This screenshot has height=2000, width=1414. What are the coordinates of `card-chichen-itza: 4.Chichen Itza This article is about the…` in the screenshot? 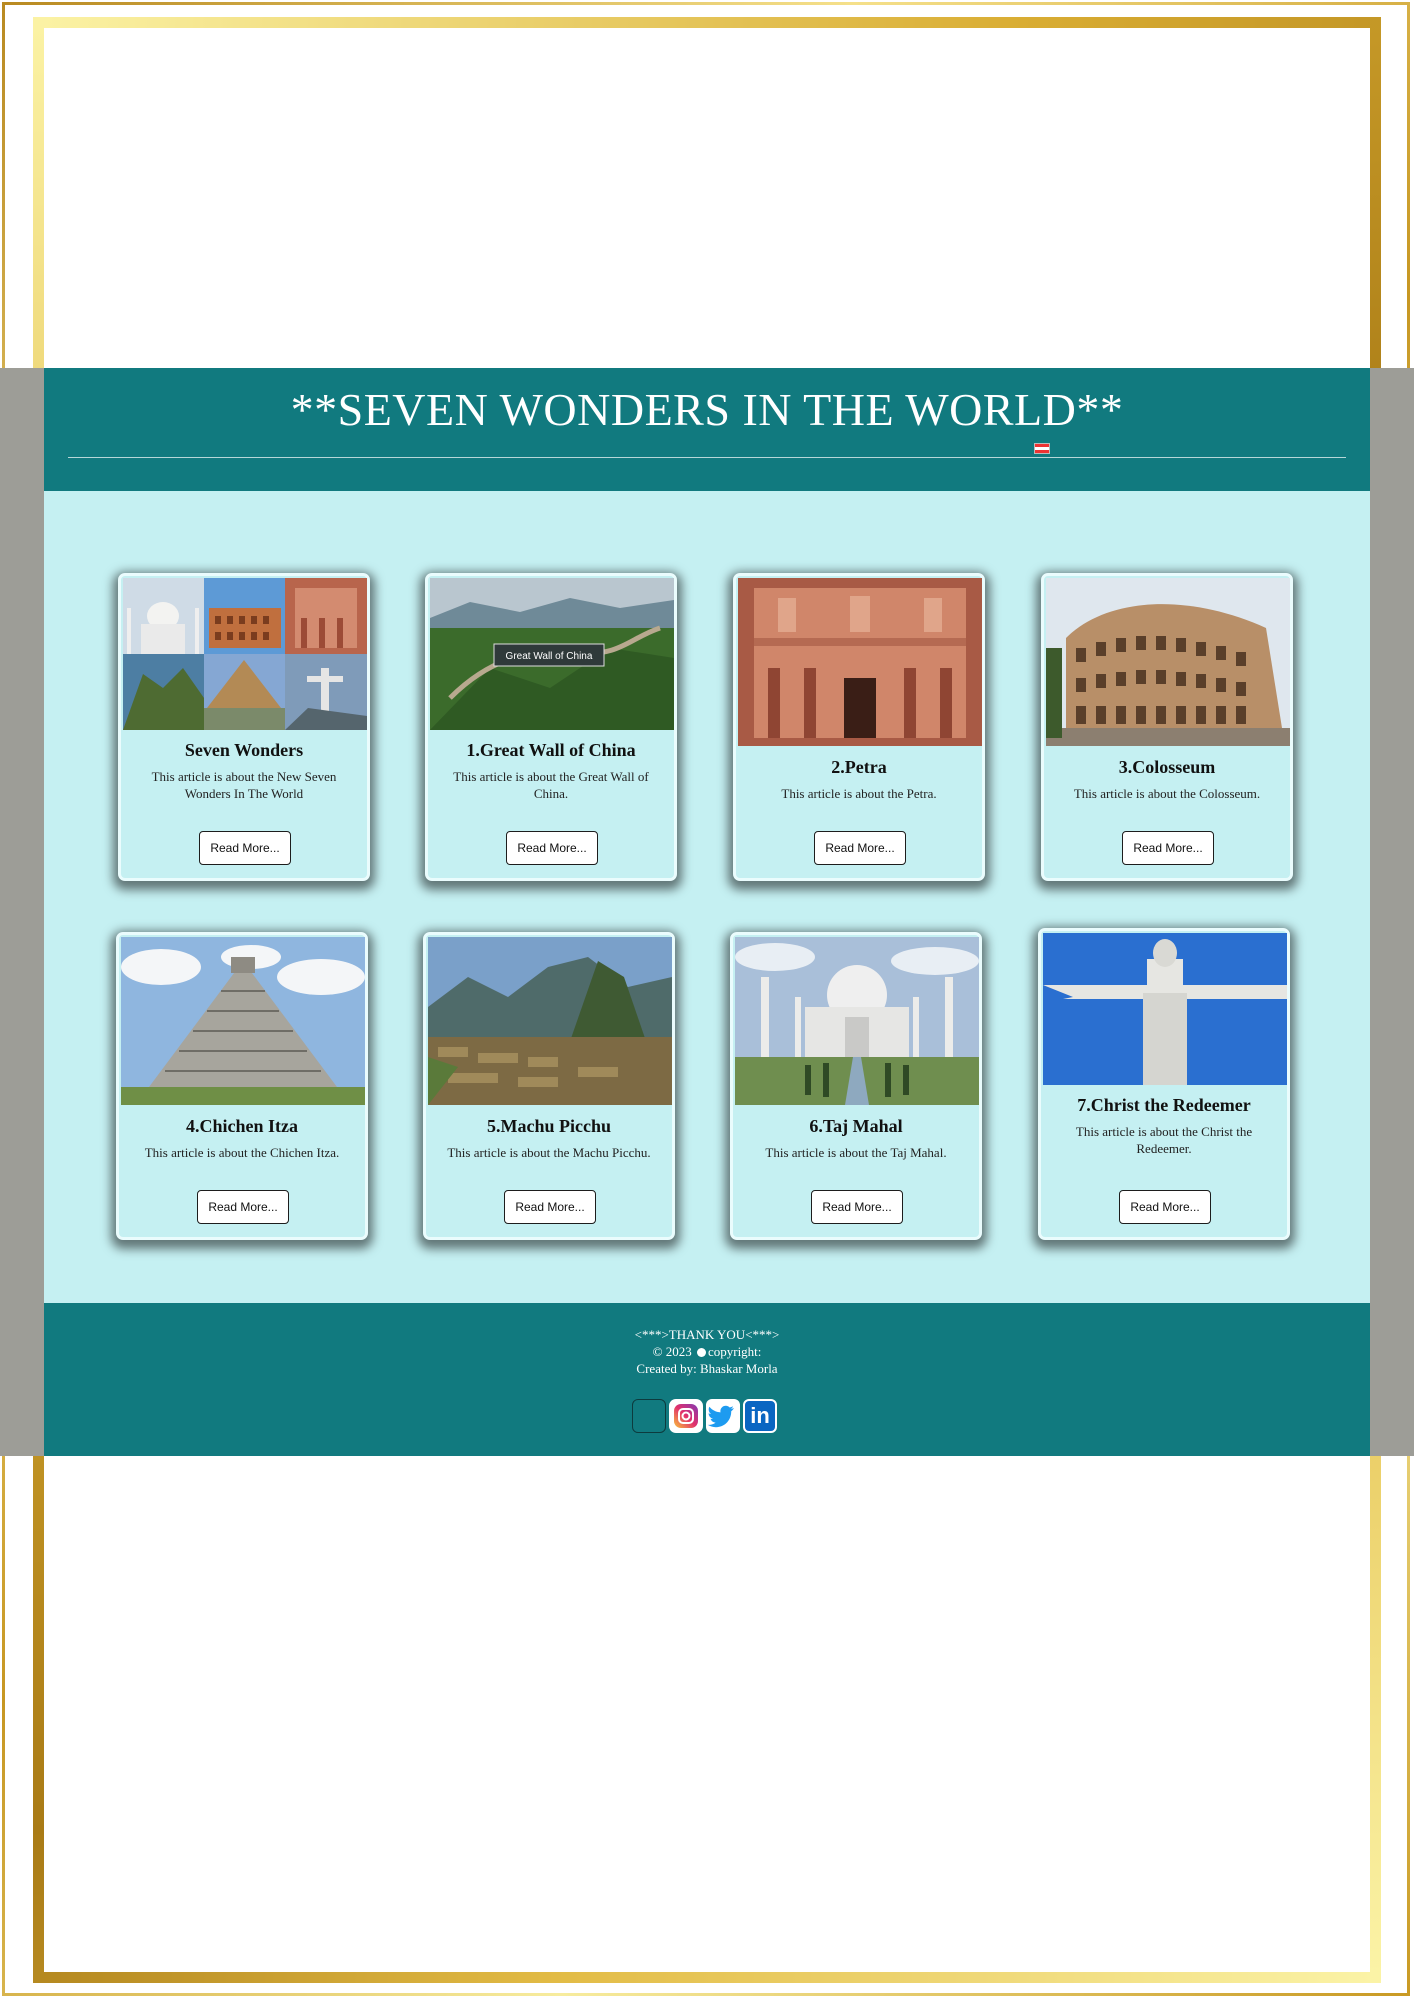 It's located at (242, 1086).